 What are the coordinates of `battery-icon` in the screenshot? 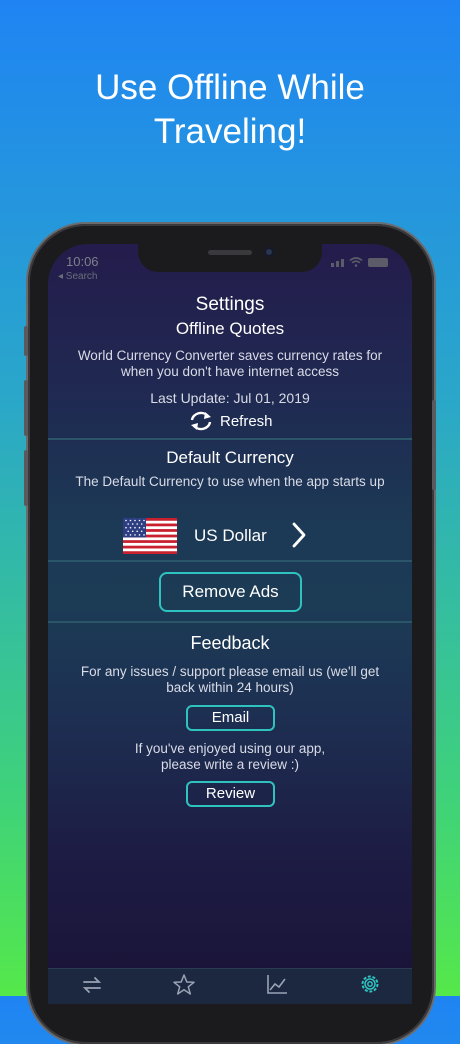 It's located at (378, 262).